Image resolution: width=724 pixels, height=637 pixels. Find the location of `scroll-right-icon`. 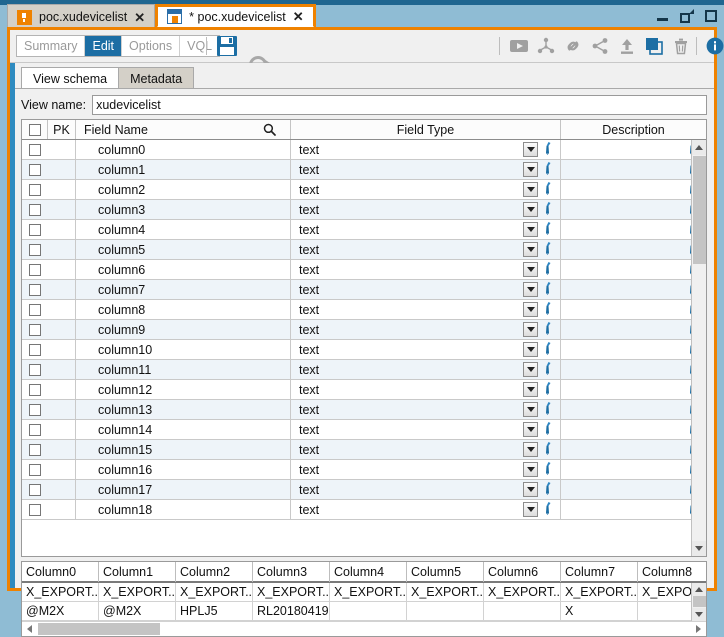

scroll-right-icon is located at coordinates (698, 629).